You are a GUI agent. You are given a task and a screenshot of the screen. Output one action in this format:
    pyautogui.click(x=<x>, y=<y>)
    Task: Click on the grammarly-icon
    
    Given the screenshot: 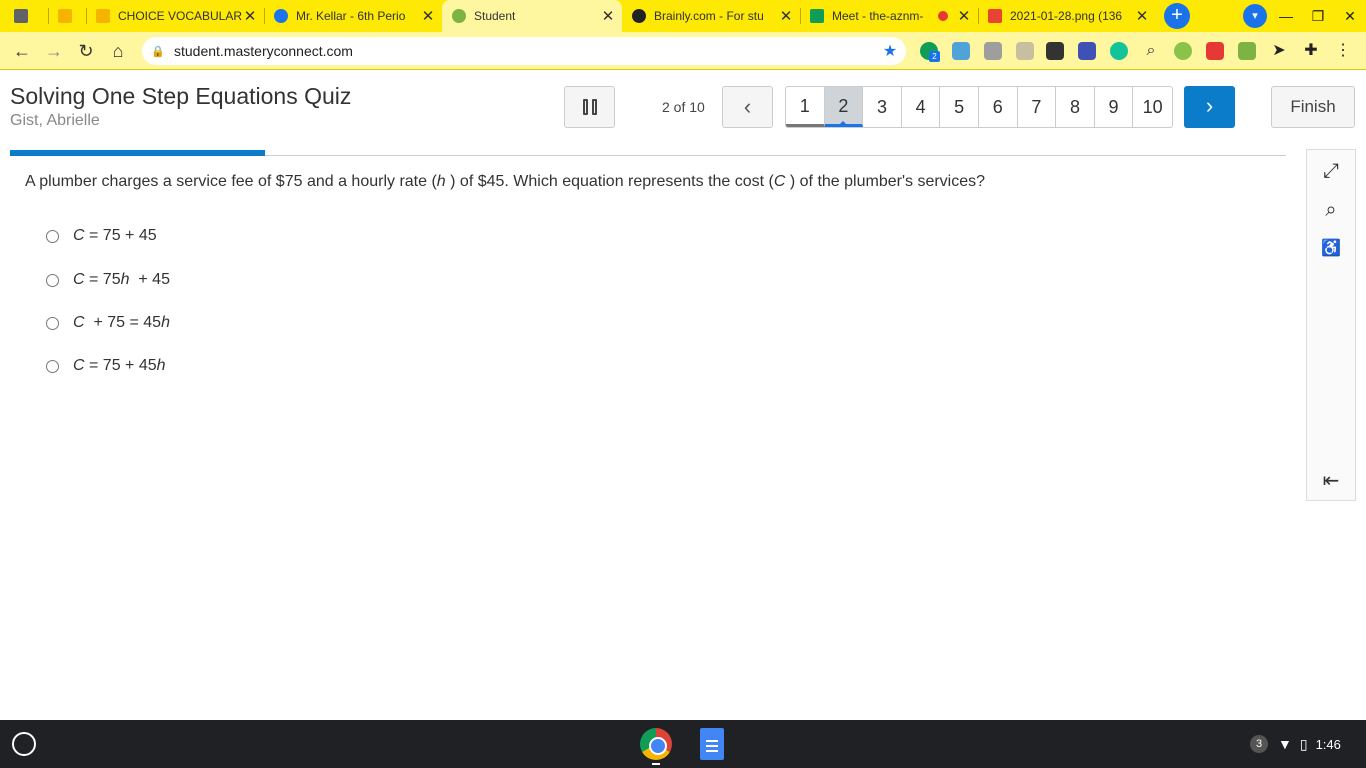 What is the action you would take?
    pyautogui.click(x=1119, y=51)
    